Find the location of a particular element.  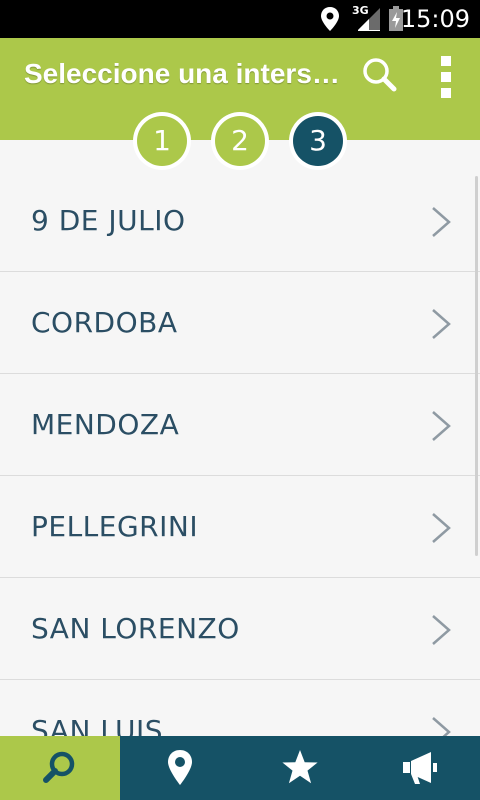

list-item-label: SAN LUIS is located at coordinates (97, 725).